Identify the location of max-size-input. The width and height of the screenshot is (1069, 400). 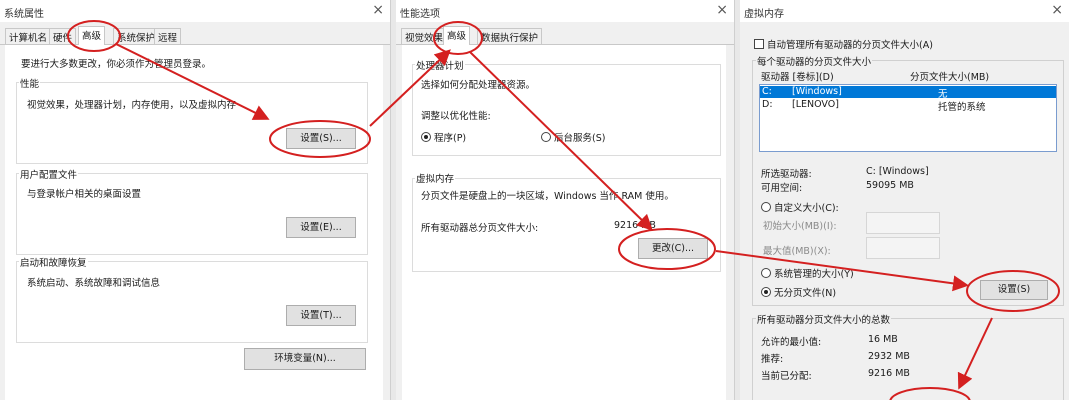
(903, 248).